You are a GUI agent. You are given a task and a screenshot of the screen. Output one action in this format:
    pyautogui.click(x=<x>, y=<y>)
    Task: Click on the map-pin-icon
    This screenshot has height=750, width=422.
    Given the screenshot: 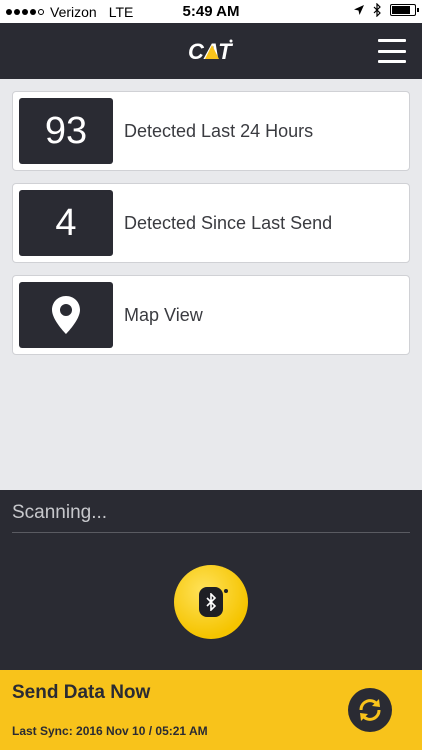 What is the action you would take?
    pyautogui.click(x=66, y=315)
    